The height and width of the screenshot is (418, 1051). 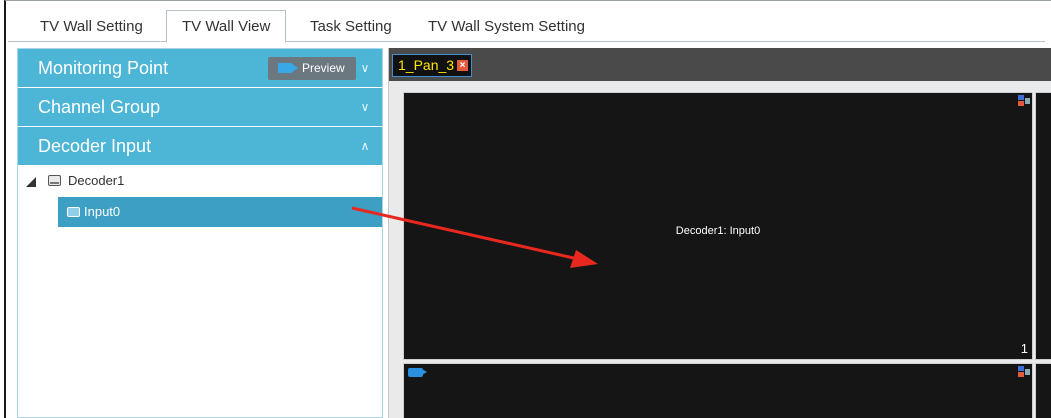 I want to click on tab-tv-wall-setting: TV Wall Setting, so click(x=91, y=27).